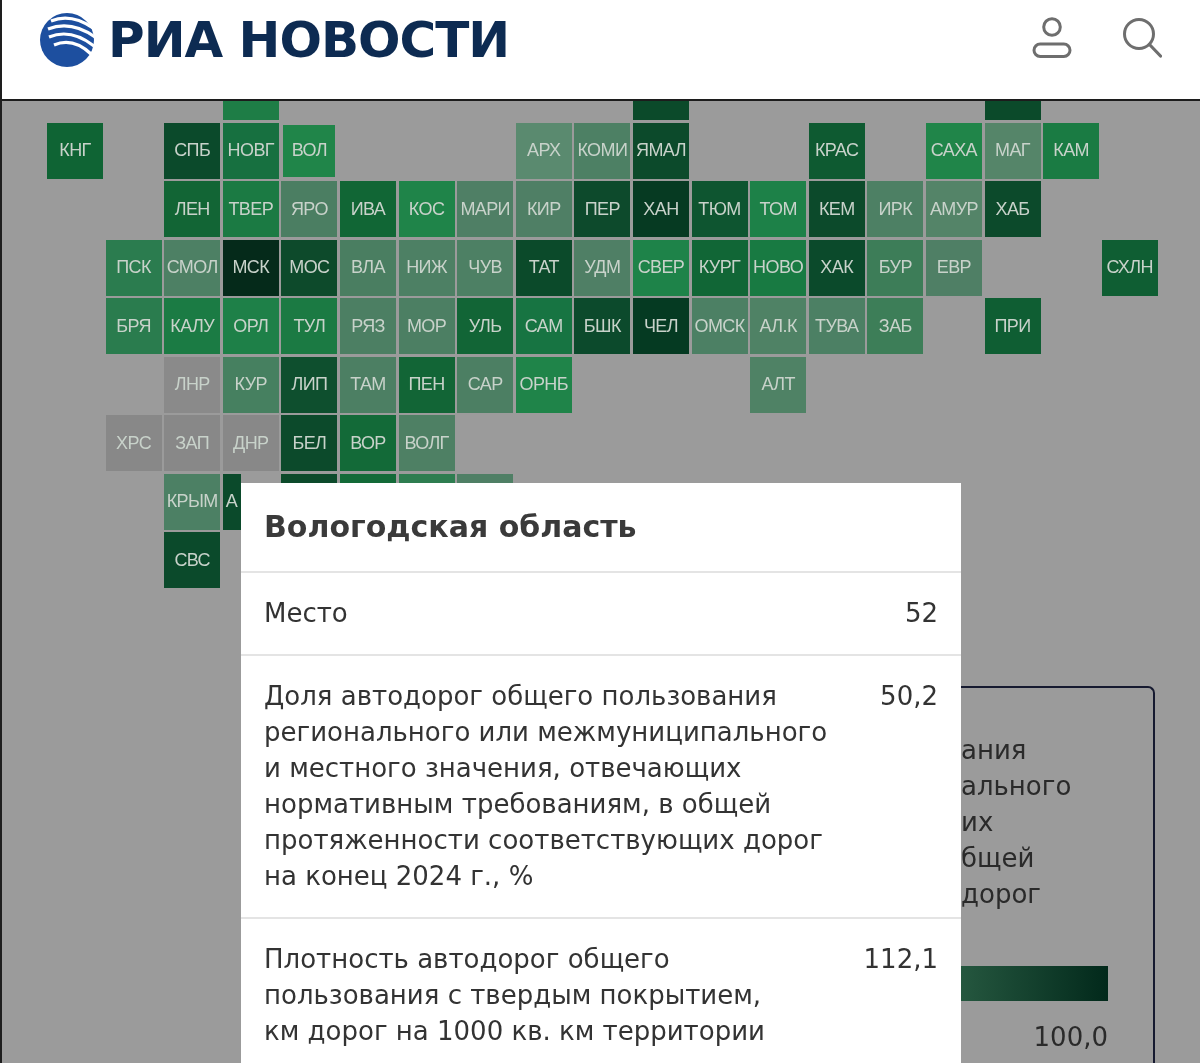 The image size is (1200, 1063). What do you see at coordinates (1129, 267) in the screenshot?
I see `map-tile: СХЛН` at bounding box center [1129, 267].